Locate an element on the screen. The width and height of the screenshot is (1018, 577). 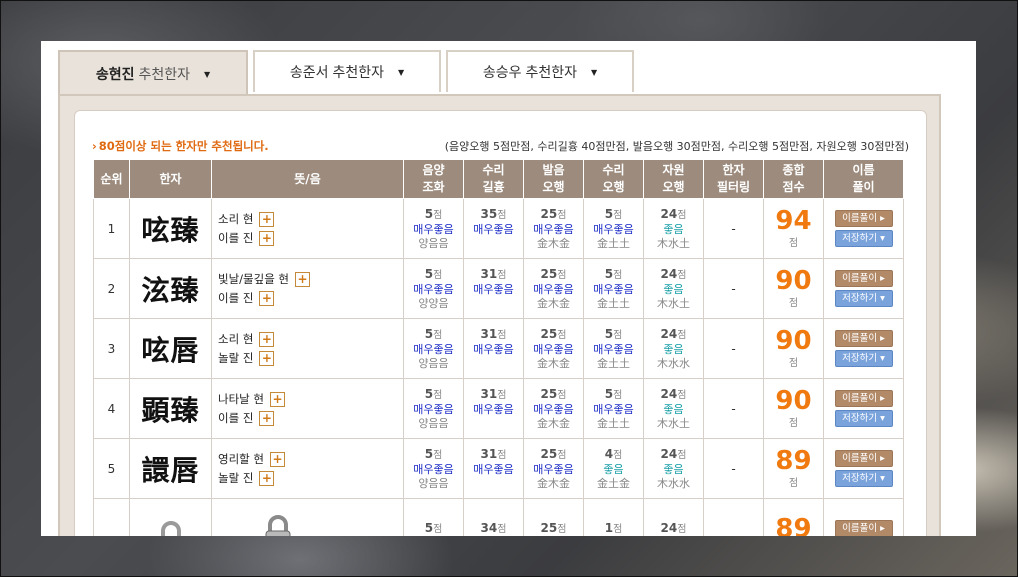
total-score: 94 is located at coordinates (793, 221).